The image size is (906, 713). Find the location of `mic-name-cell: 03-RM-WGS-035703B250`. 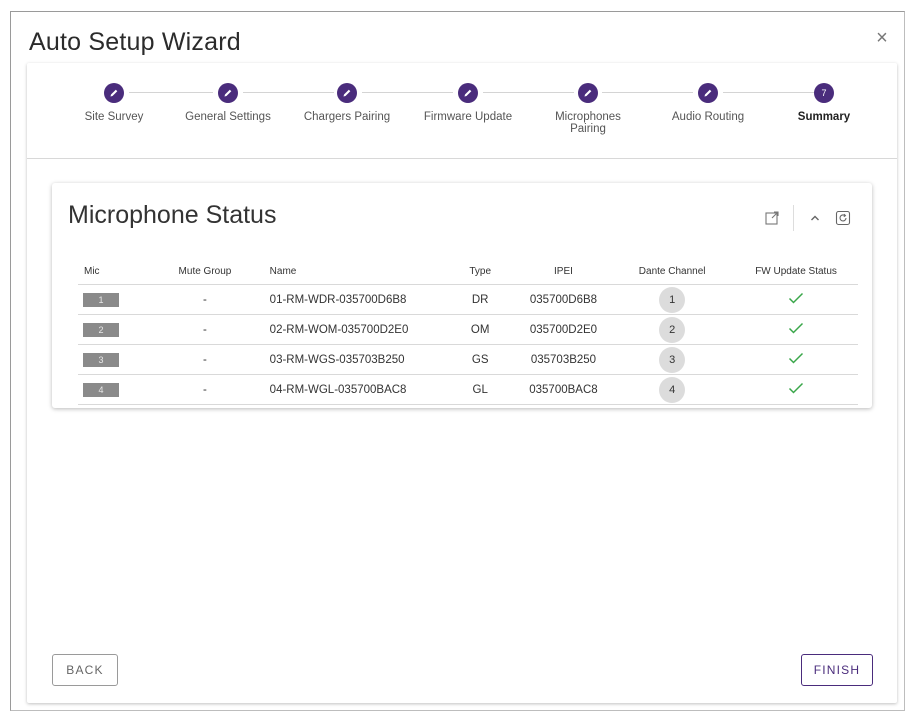

mic-name-cell: 03-RM-WGS-035703B250 is located at coordinates (347, 359).